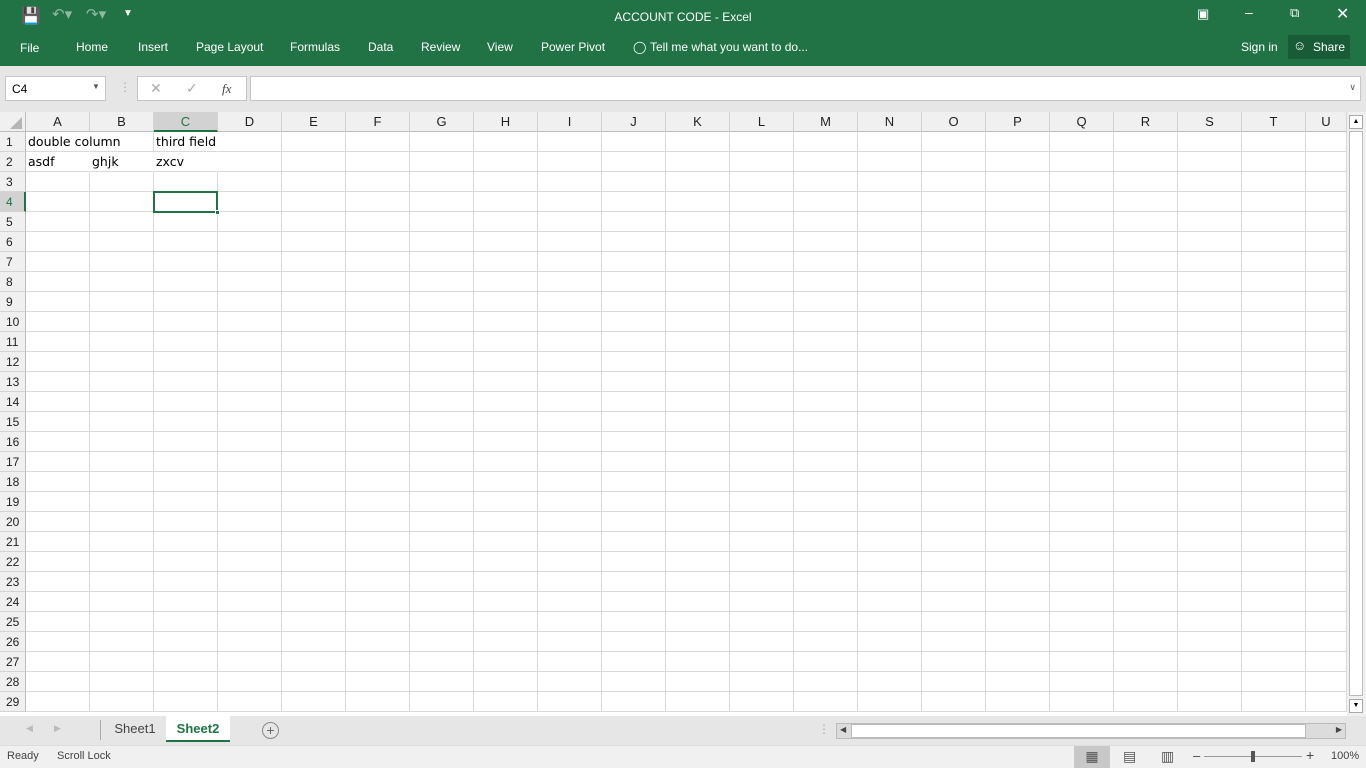  I want to click on cell-U21, so click(1326, 542).